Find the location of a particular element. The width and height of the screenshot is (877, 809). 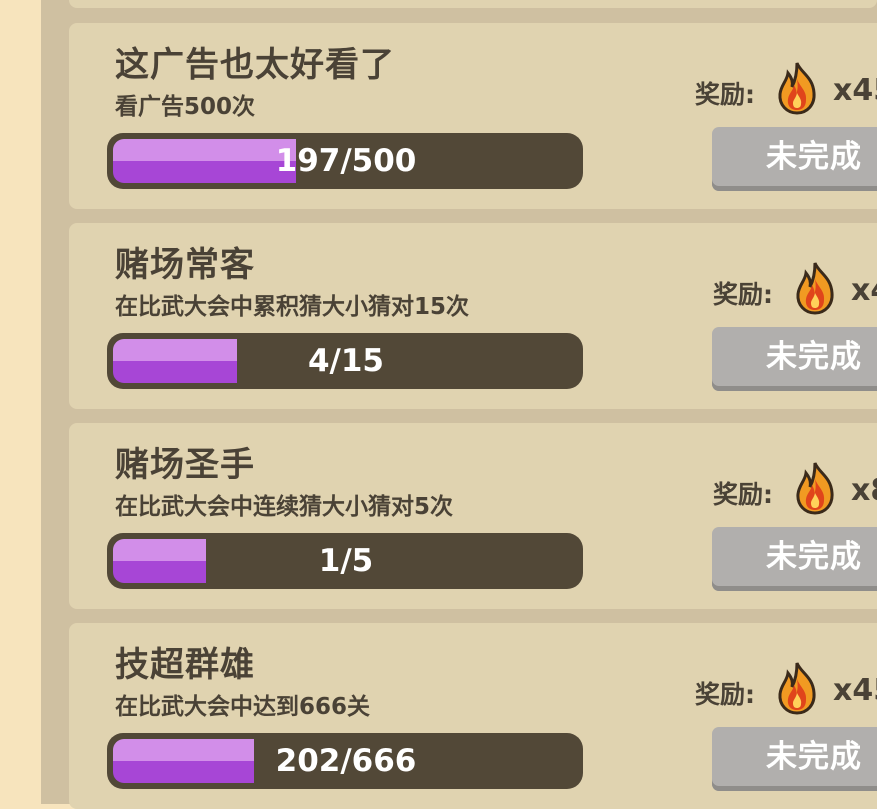

progress-bar: 4/15 is located at coordinates (345, 361).